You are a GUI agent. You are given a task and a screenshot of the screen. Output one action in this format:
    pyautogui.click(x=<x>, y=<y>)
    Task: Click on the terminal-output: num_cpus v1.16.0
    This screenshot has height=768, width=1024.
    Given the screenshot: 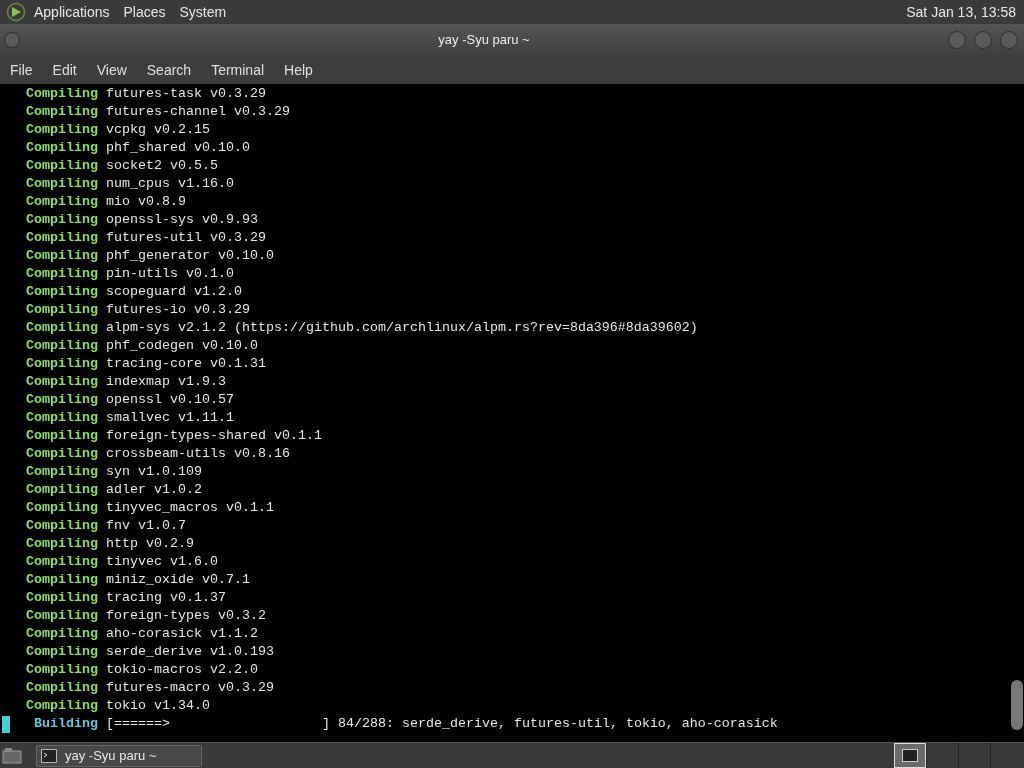 What is the action you would take?
    pyautogui.click(x=170, y=183)
    